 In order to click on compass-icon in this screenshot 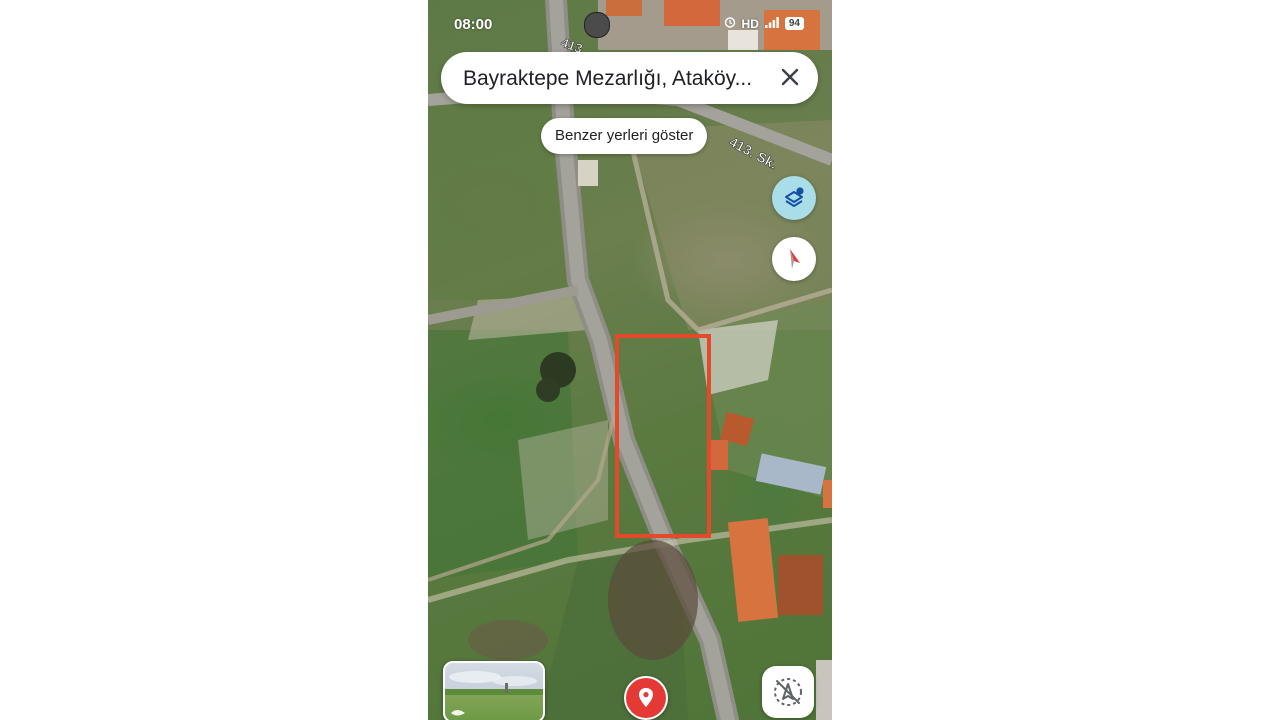, I will do `click(795, 259)`.